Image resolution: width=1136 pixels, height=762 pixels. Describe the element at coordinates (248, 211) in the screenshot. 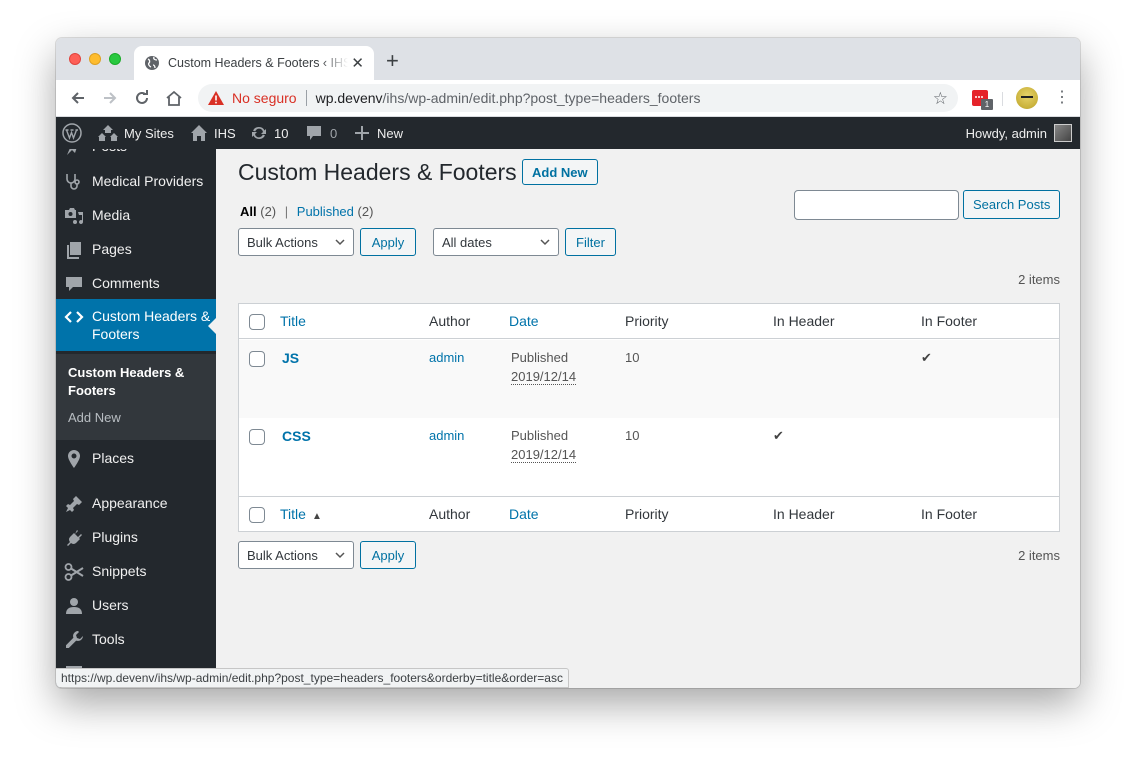

I see `filter-all-link: All` at that location.